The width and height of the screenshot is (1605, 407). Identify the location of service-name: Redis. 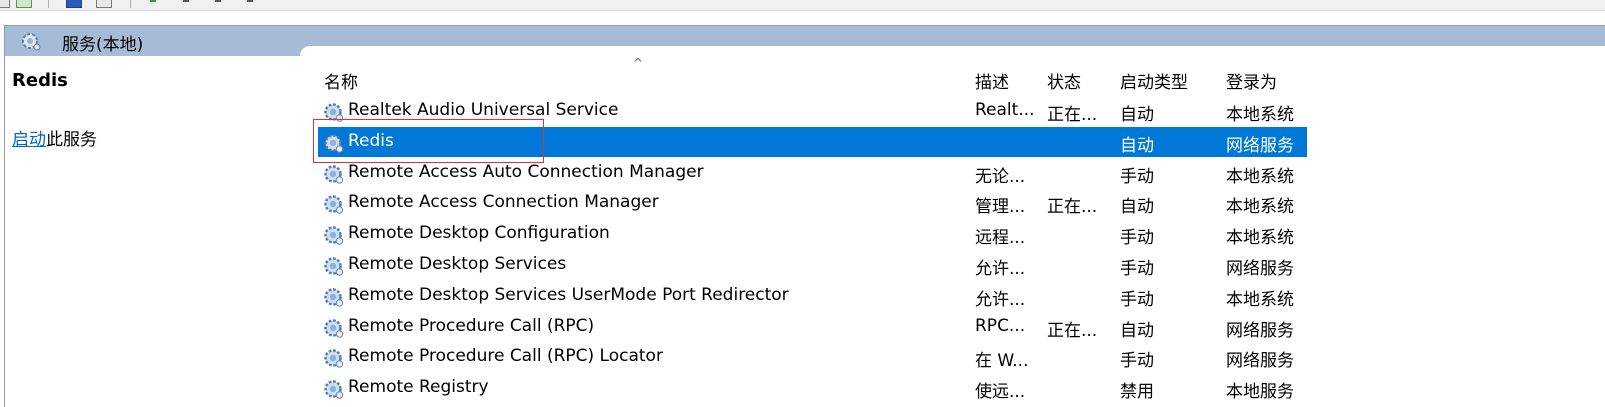
(371, 140).